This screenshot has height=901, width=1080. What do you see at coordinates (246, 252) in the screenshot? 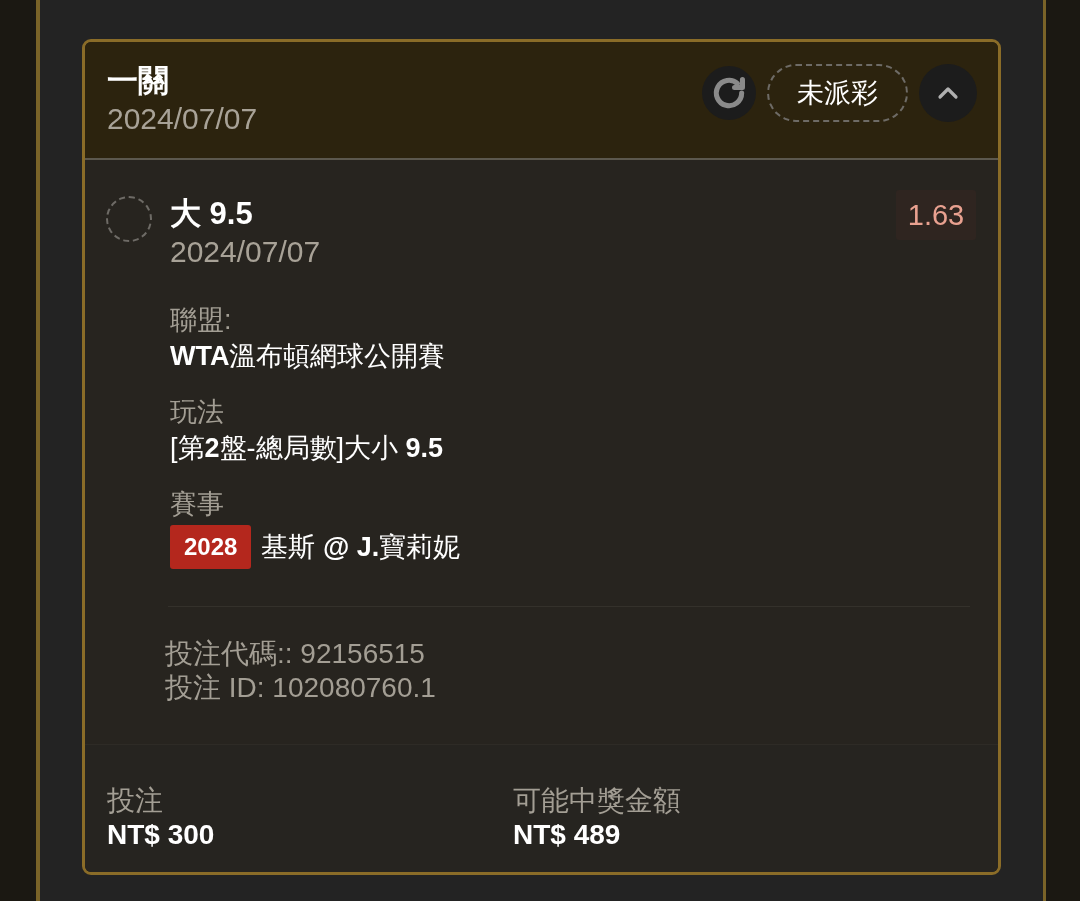
I see `selection-date: 2024/07/07` at bounding box center [246, 252].